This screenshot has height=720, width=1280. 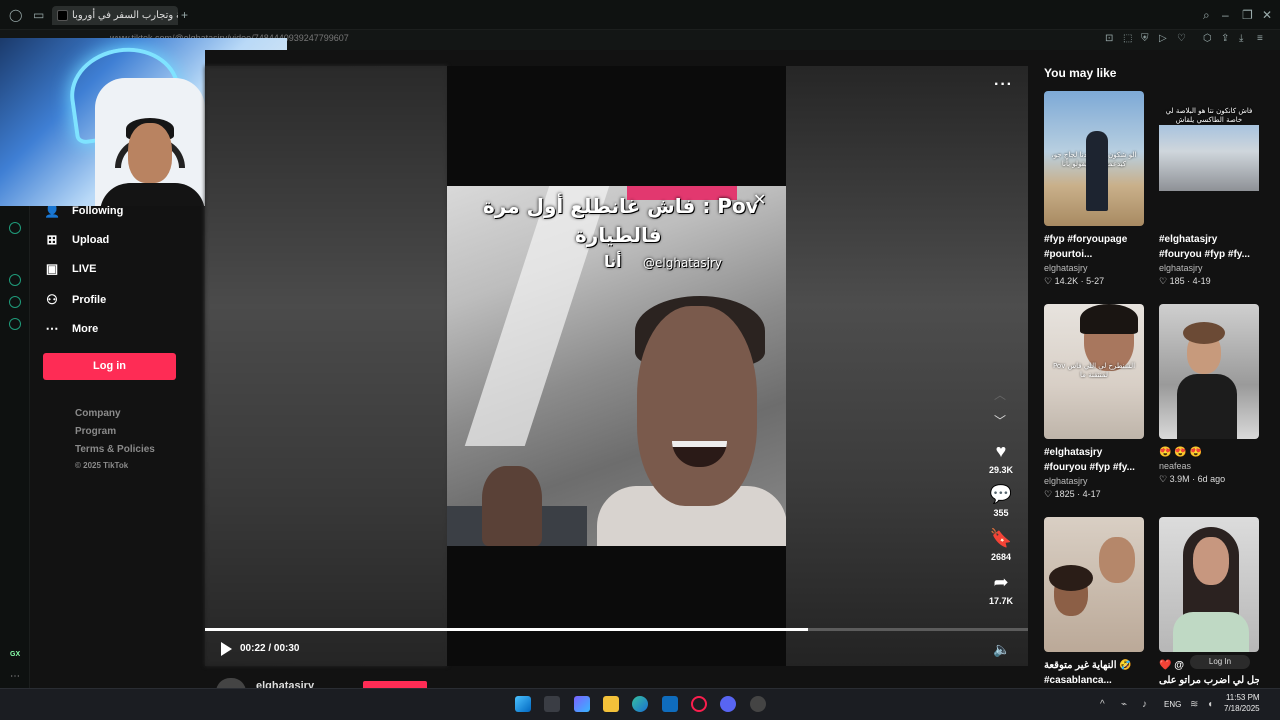 I want to click on comment-icon: 💬, so click(x=1001, y=494).